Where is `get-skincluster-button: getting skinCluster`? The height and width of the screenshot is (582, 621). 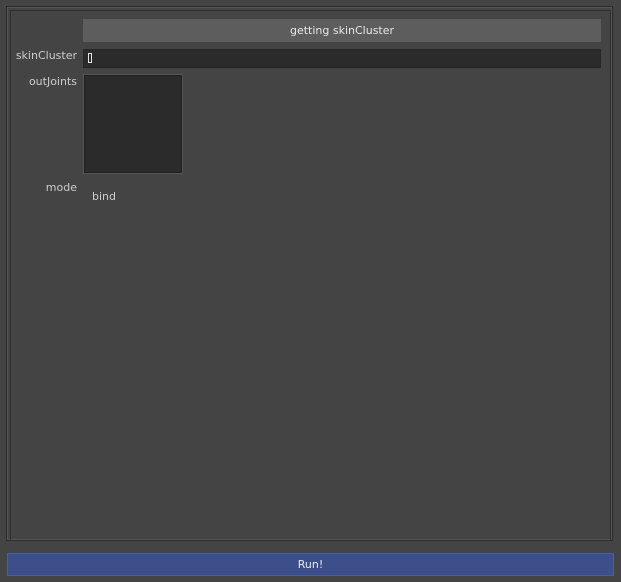 get-skincluster-button: getting skinCluster is located at coordinates (342, 30).